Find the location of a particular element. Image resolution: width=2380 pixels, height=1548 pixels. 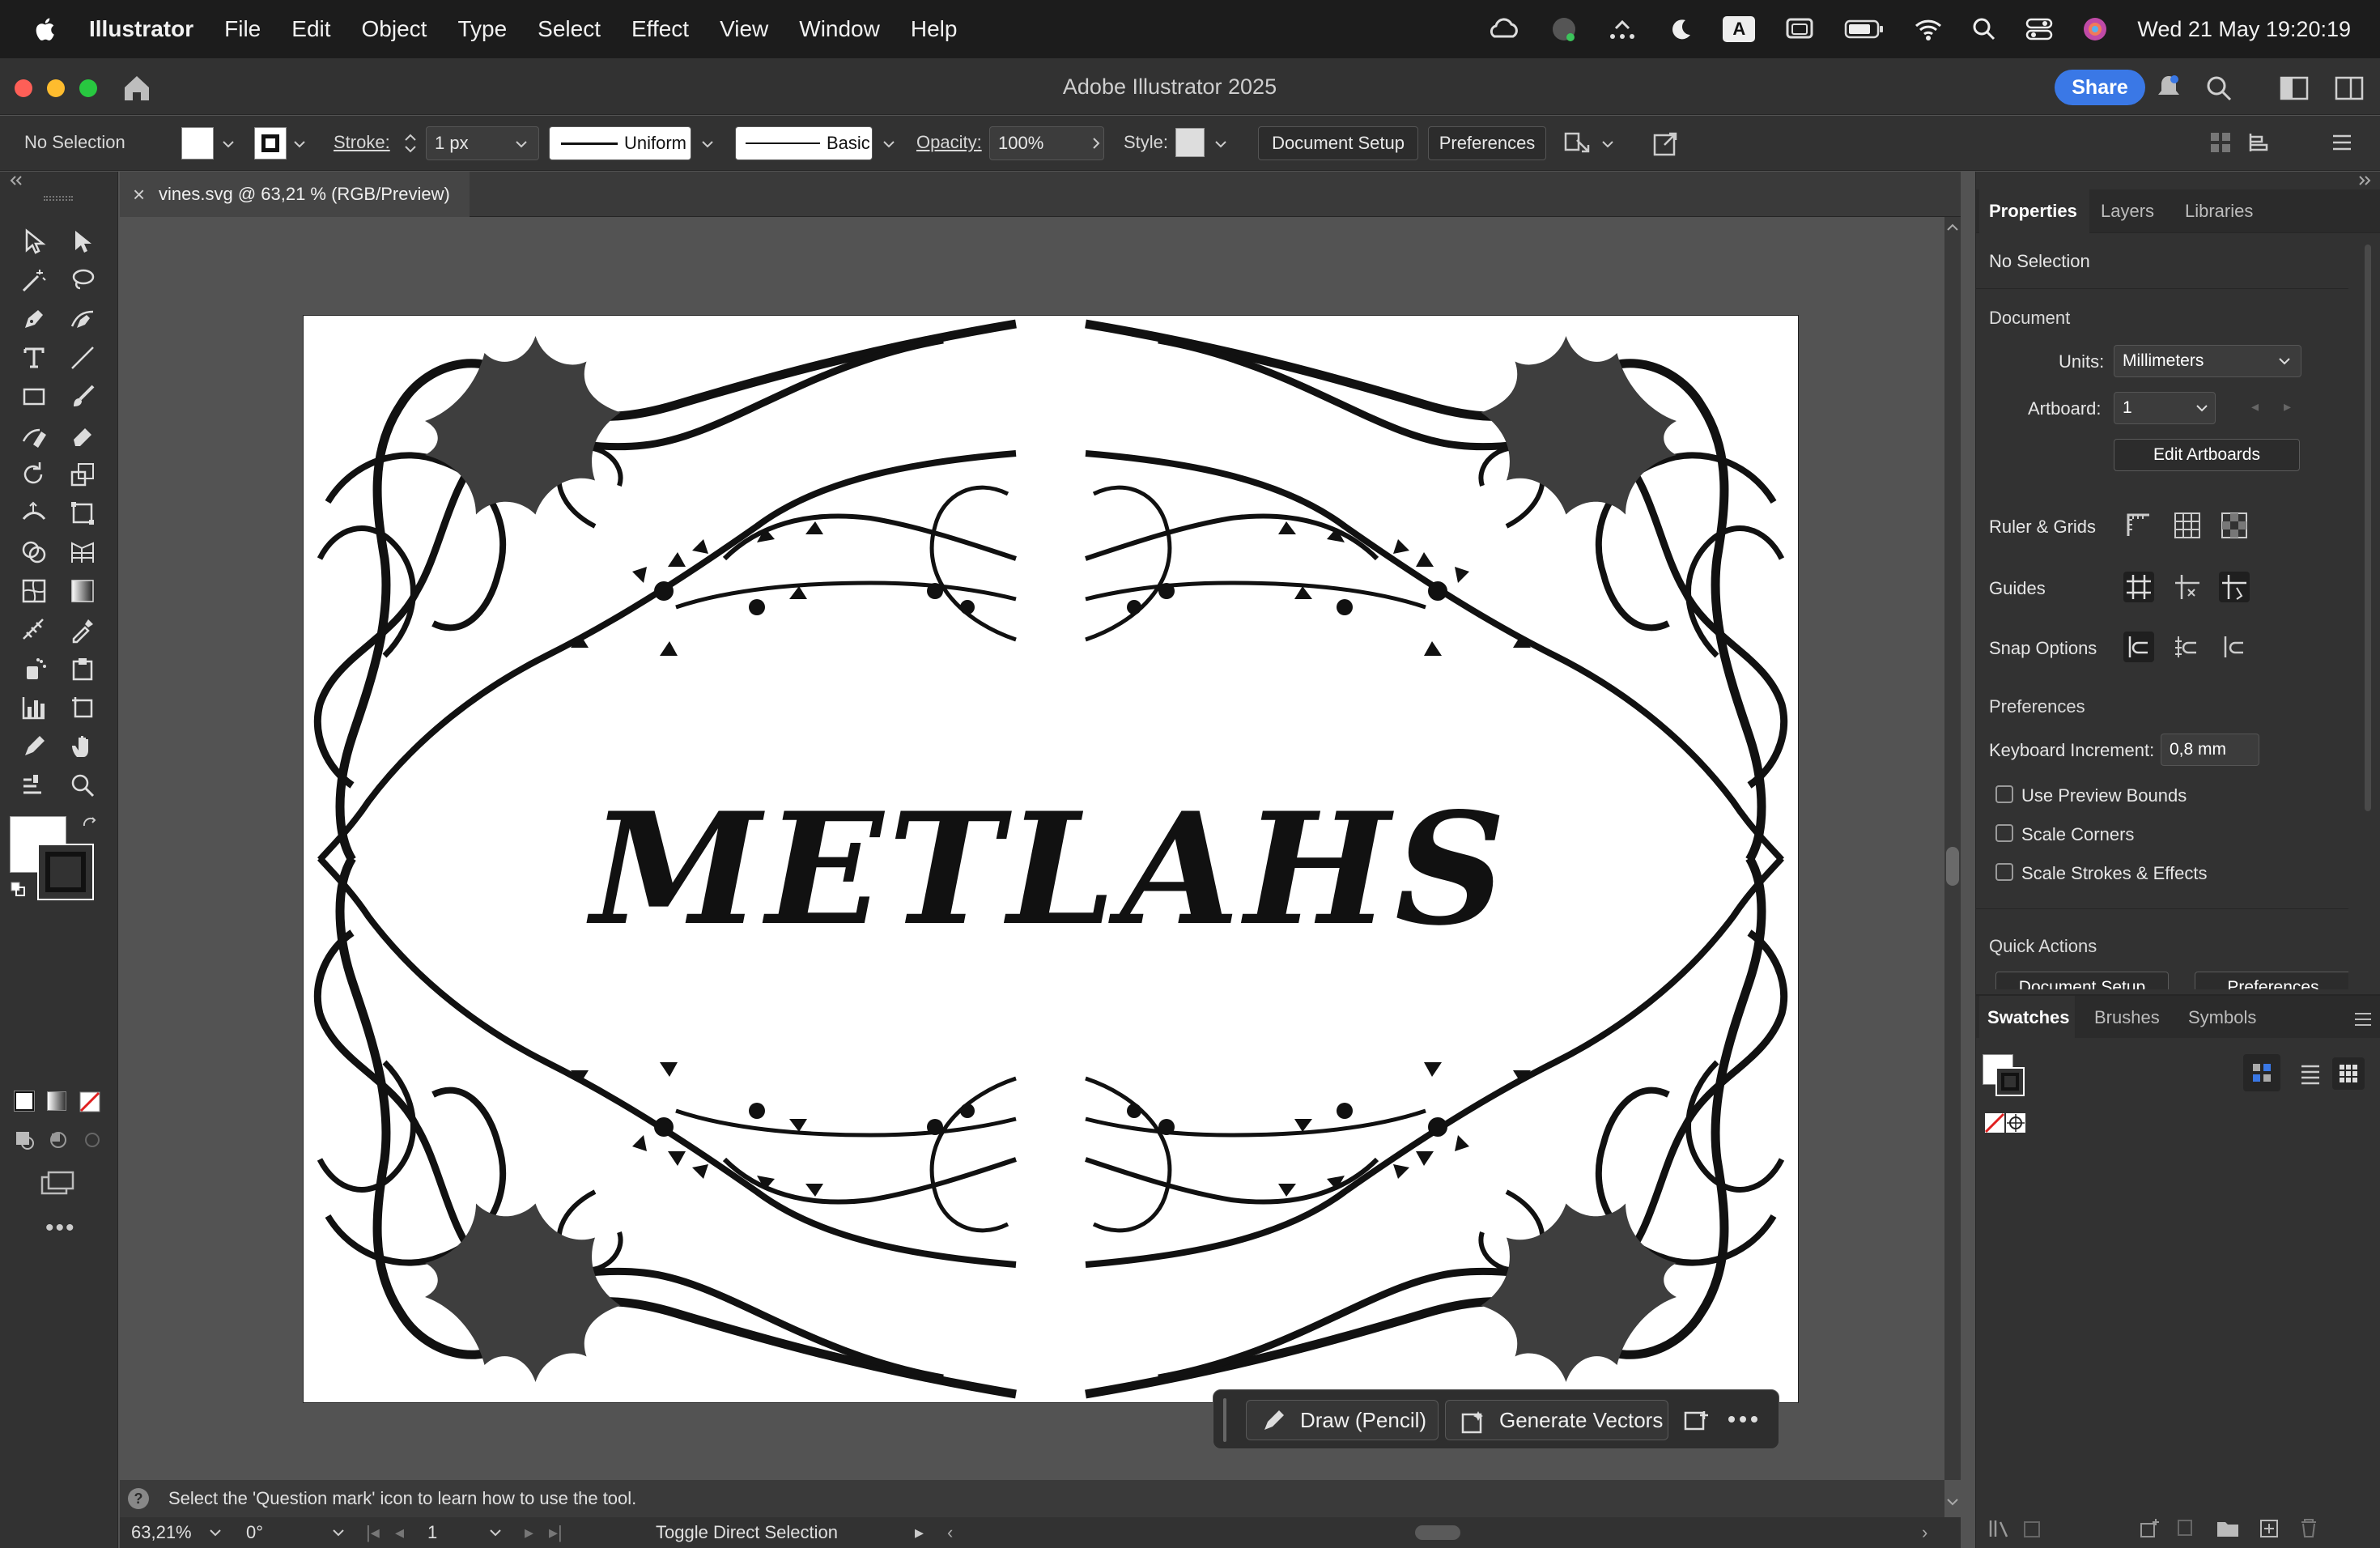

new-swatch-icon is located at coordinates (2270, 1528).